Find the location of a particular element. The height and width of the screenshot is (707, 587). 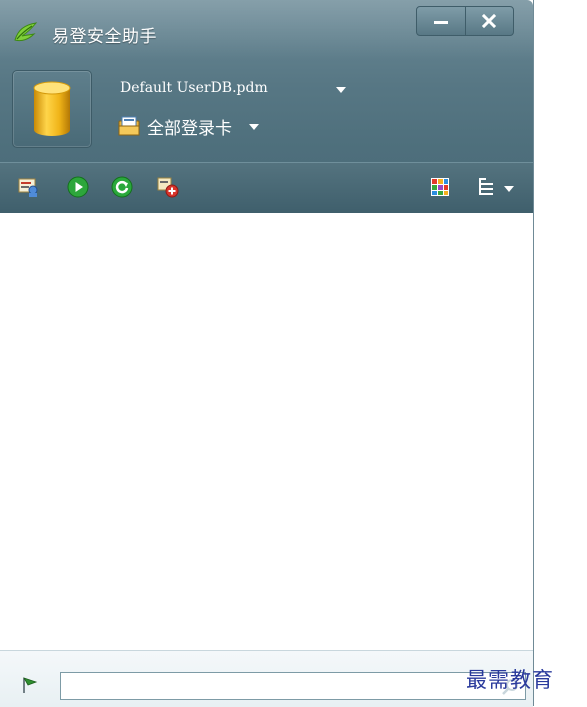

card-category-dropdown-icon is located at coordinates (254, 127).